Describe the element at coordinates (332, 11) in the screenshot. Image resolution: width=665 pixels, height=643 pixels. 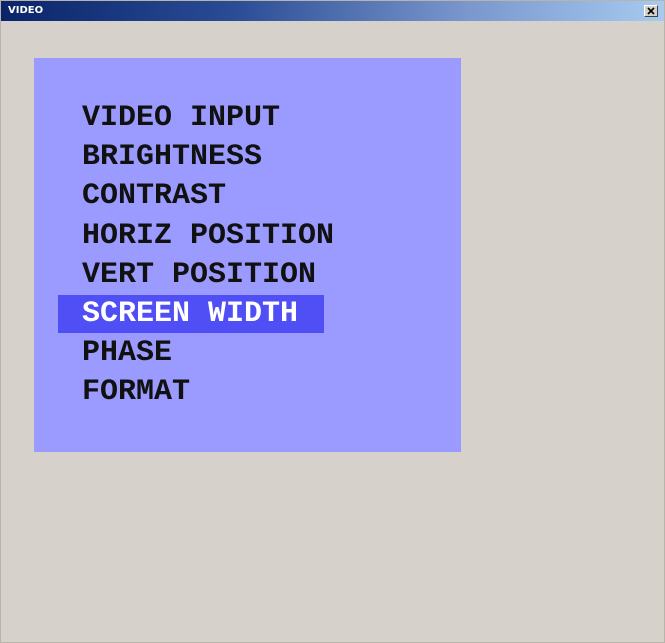
I see `window-titlebar: VIDEO` at that location.